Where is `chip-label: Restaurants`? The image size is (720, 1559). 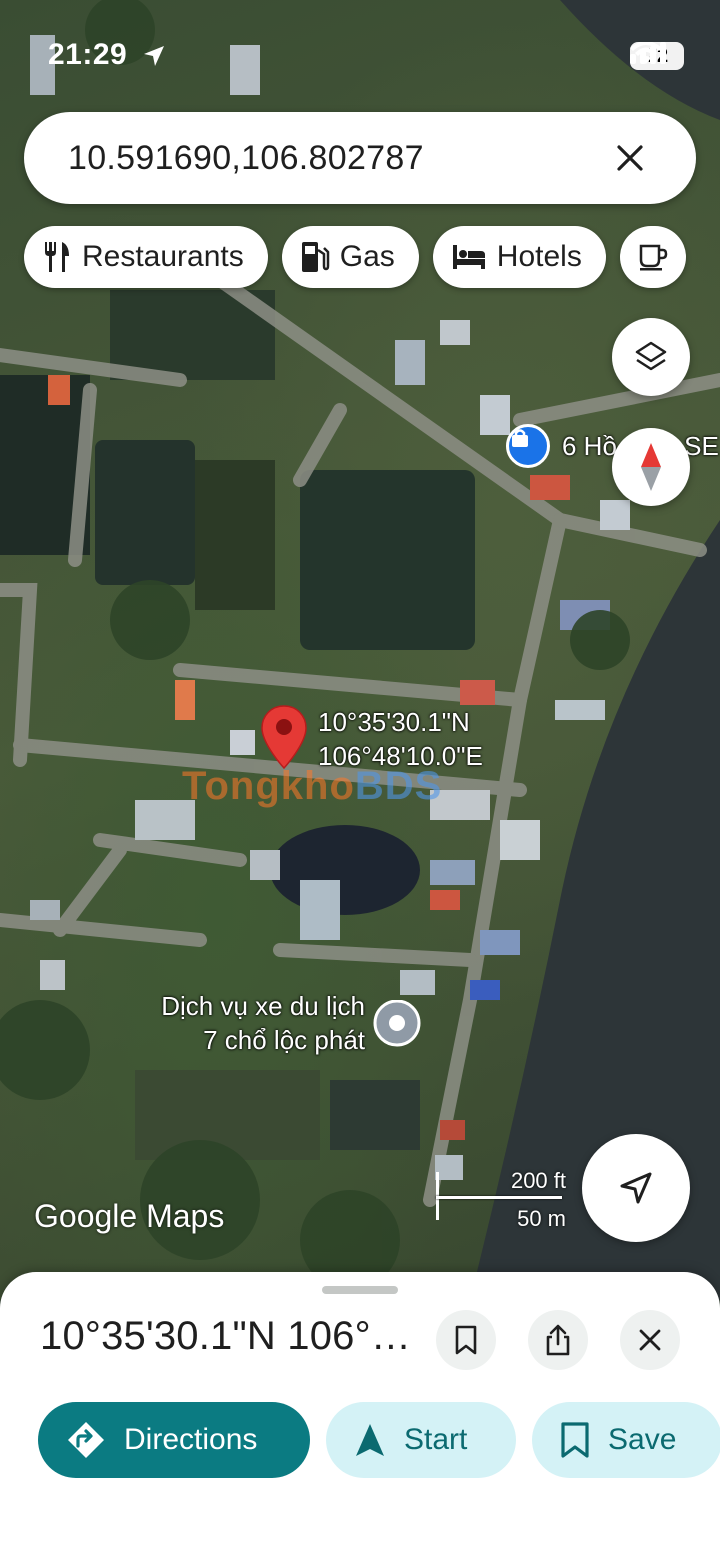
chip-label: Restaurants is located at coordinates (163, 256).